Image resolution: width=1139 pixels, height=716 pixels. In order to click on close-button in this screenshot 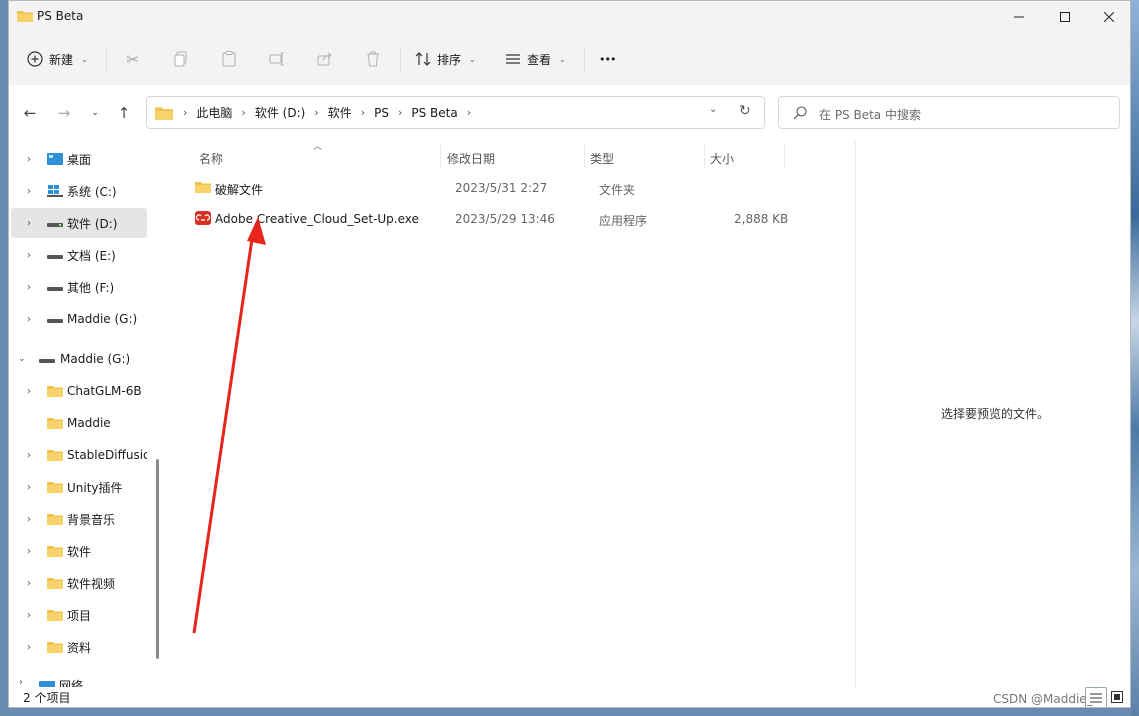, I will do `click(1108, 17)`.